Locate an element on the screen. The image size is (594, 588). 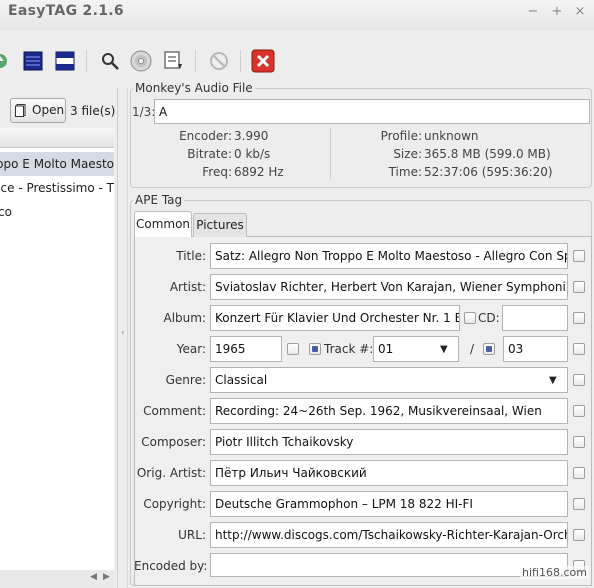
artist-apply-checkbox is located at coordinates (579, 287).